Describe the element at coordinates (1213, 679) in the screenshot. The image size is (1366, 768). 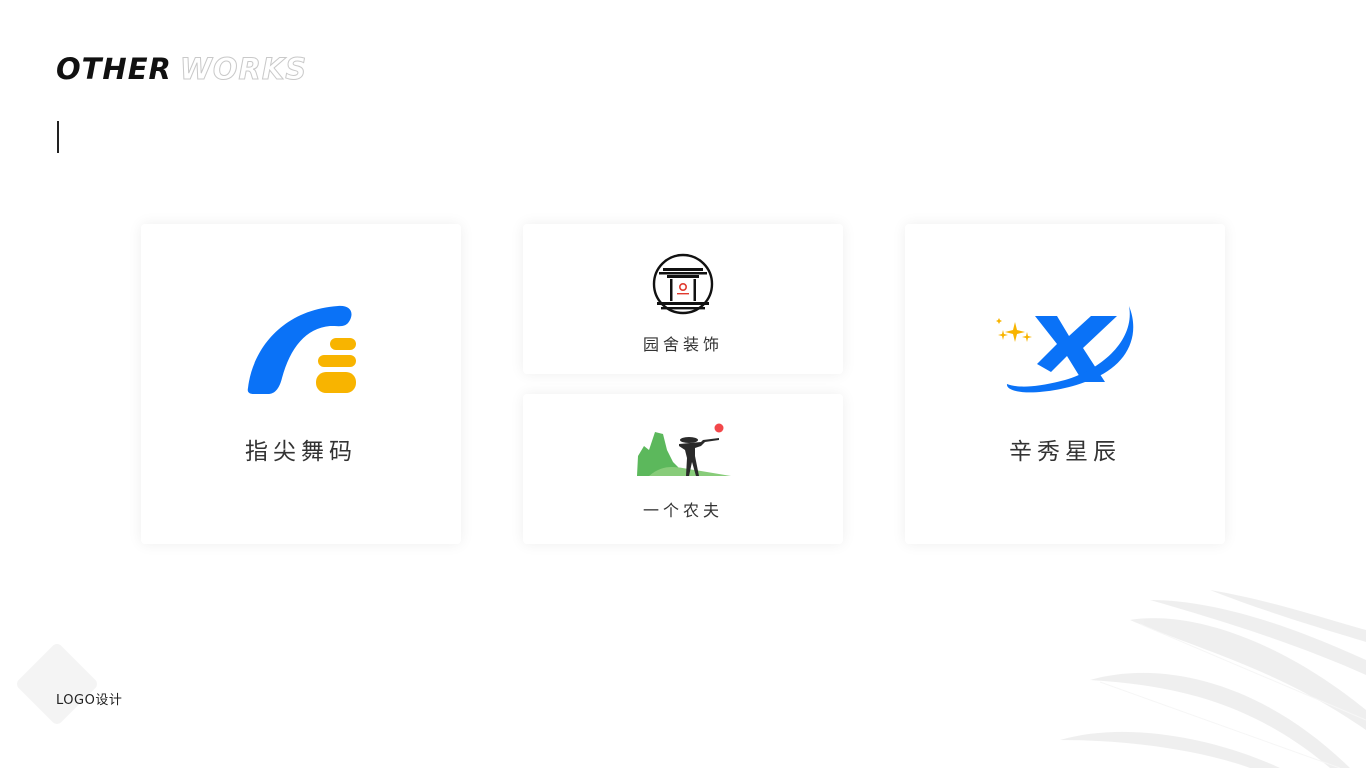
I see `palm-leaf-decoration` at that location.